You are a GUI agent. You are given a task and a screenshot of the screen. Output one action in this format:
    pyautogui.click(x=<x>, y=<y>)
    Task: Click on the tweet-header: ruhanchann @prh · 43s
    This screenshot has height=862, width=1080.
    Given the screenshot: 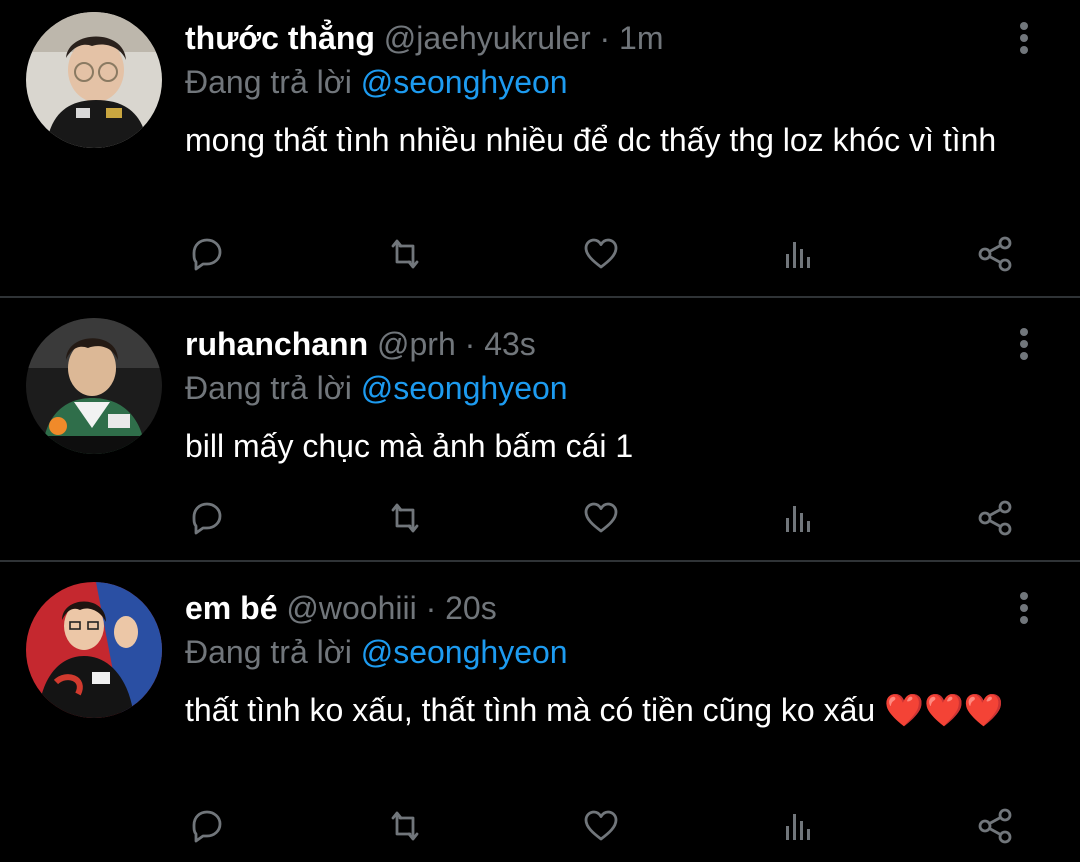 What is the action you would take?
    pyautogui.click(x=360, y=344)
    